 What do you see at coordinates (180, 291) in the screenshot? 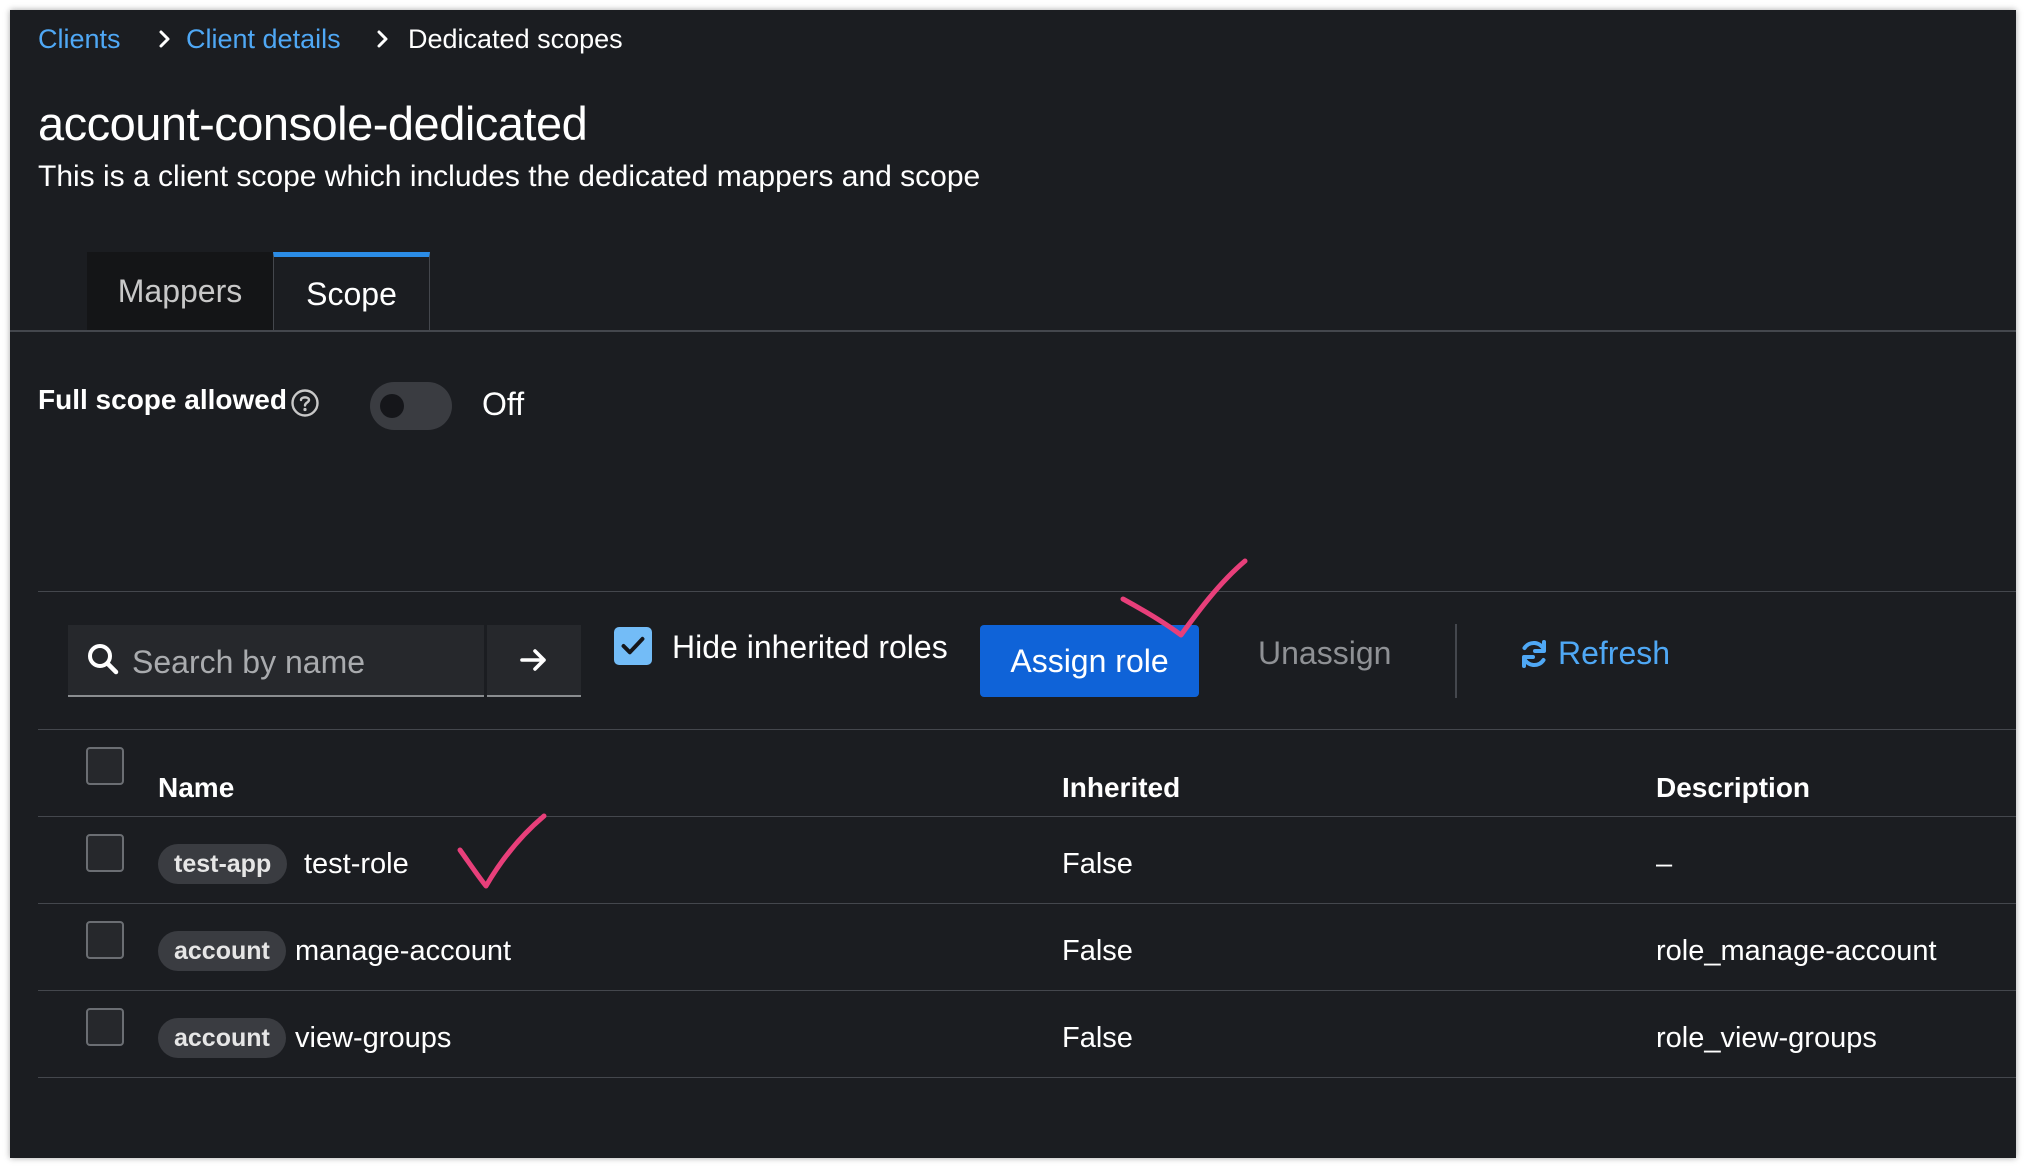
I see `tab-mappers: Mappers` at bounding box center [180, 291].